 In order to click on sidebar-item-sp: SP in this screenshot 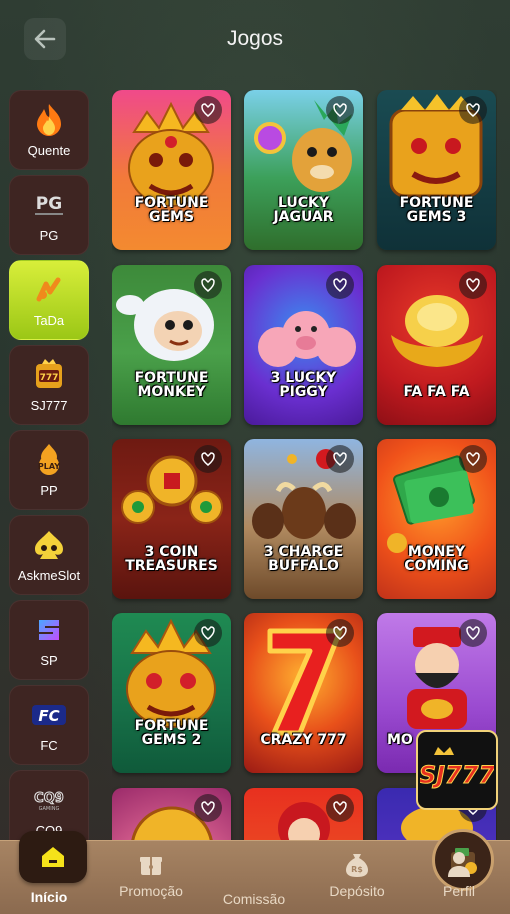, I will do `click(49, 640)`.